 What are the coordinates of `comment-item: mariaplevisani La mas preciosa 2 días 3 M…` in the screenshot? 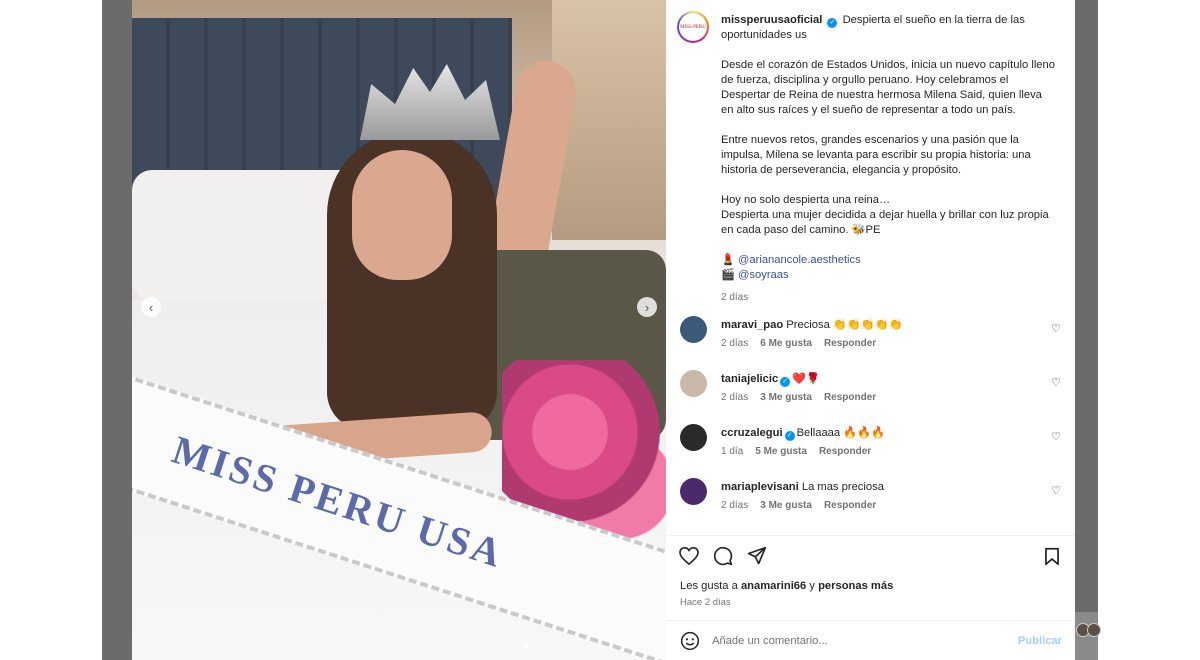 It's located at (870, 505).